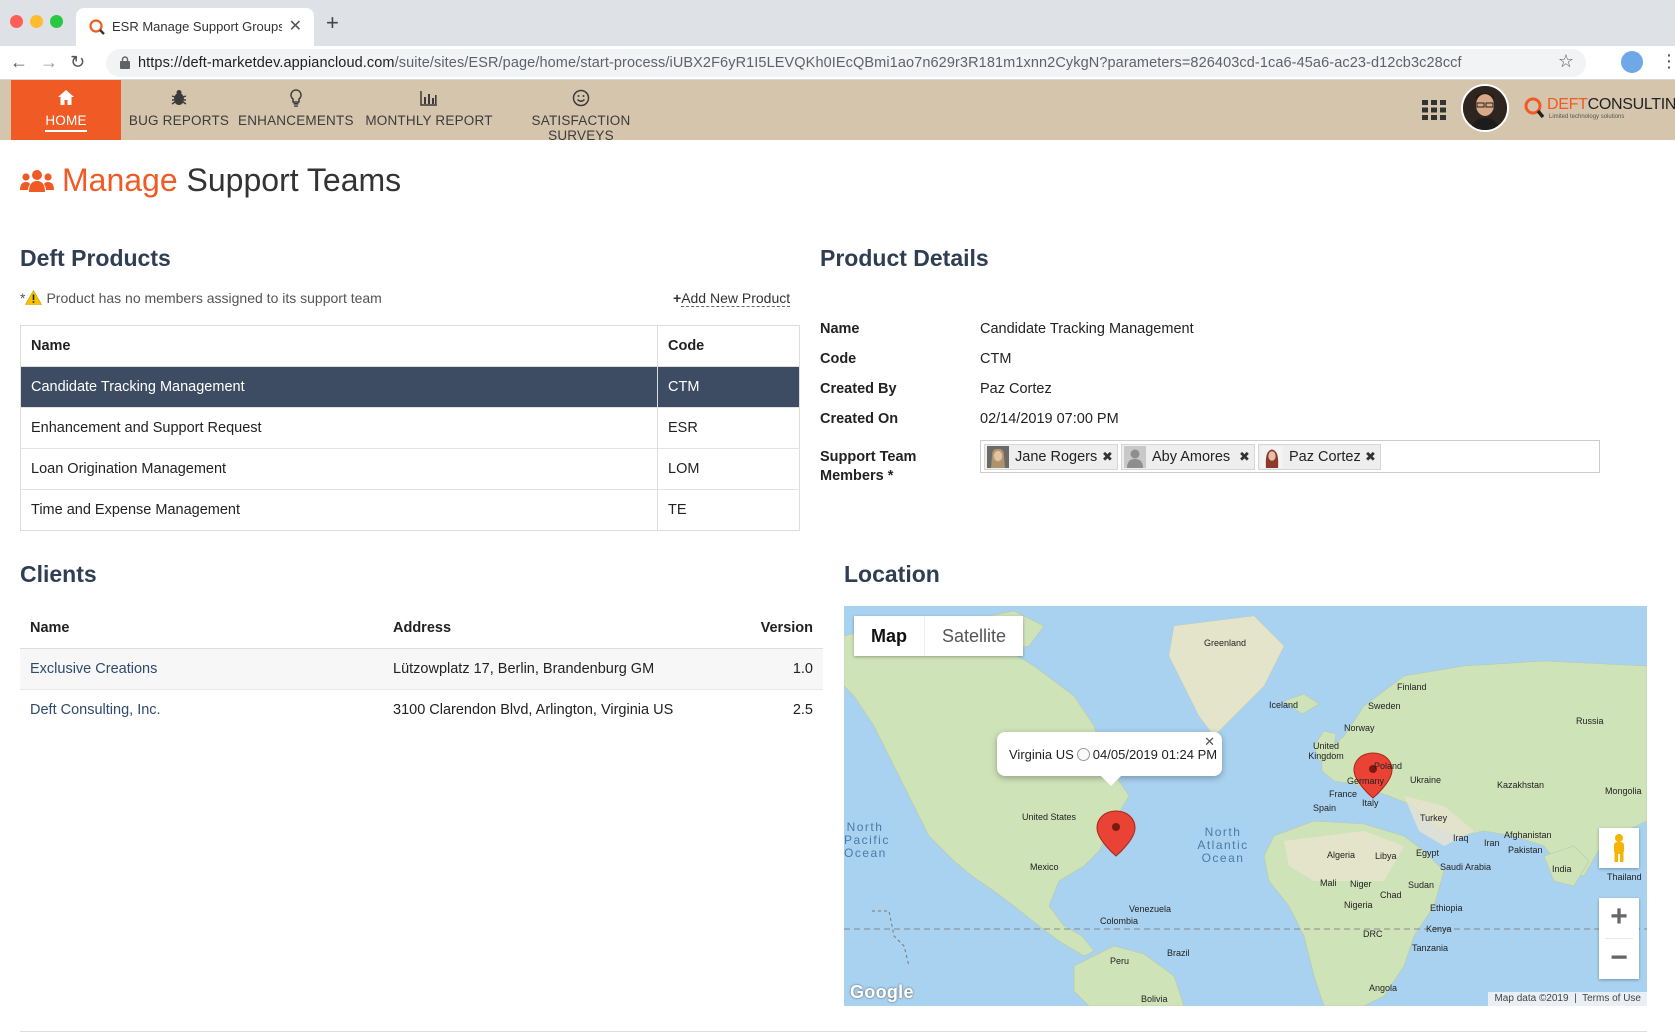 The height and width of the screenshot is (1035, 1675). I want to click on info-window-close-icon: ✕, so click(1209, 742).